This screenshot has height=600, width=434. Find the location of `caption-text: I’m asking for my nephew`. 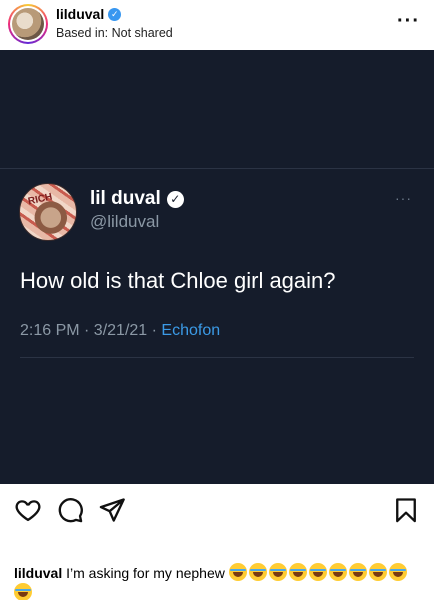

caption-text: I’m asking for my nephew is located at coordinates (145, 573).